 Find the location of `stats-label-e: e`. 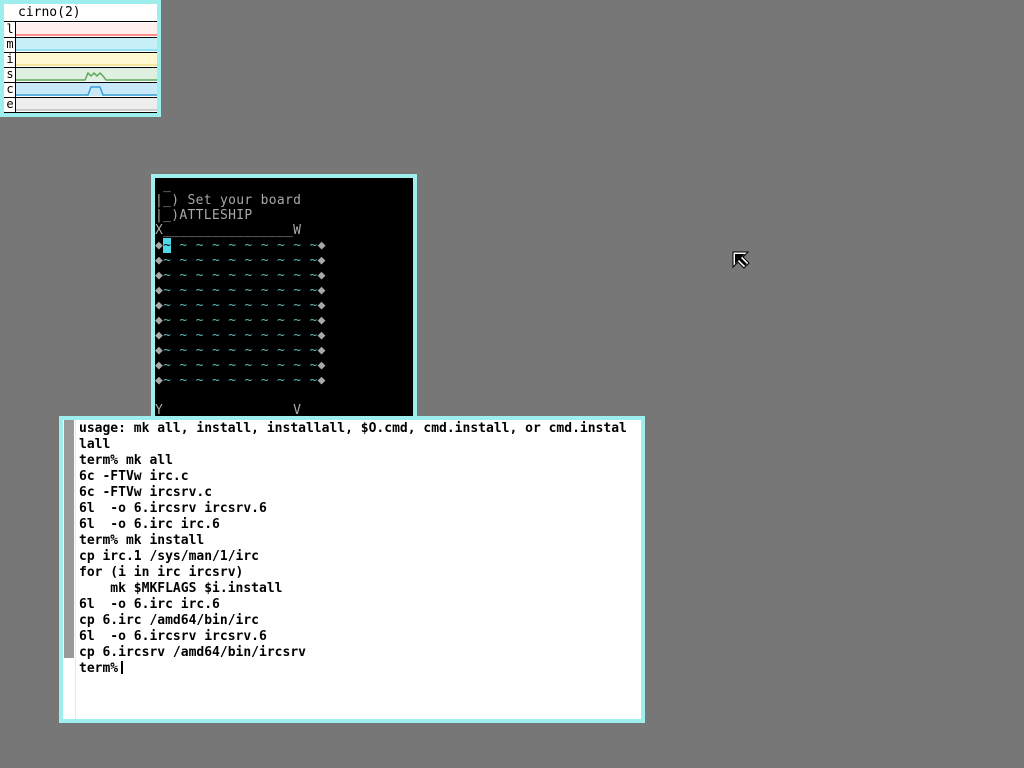

stats-label-e: e is located at coordinates (10, 104).